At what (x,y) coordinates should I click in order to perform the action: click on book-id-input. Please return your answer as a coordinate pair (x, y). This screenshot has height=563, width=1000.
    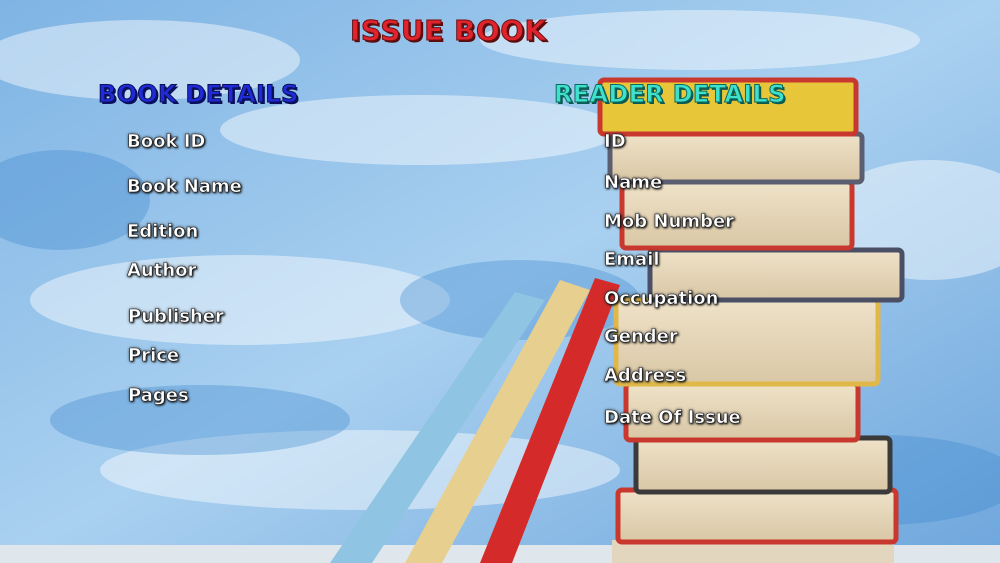
    Looking at the image, I should click on (367, 143).